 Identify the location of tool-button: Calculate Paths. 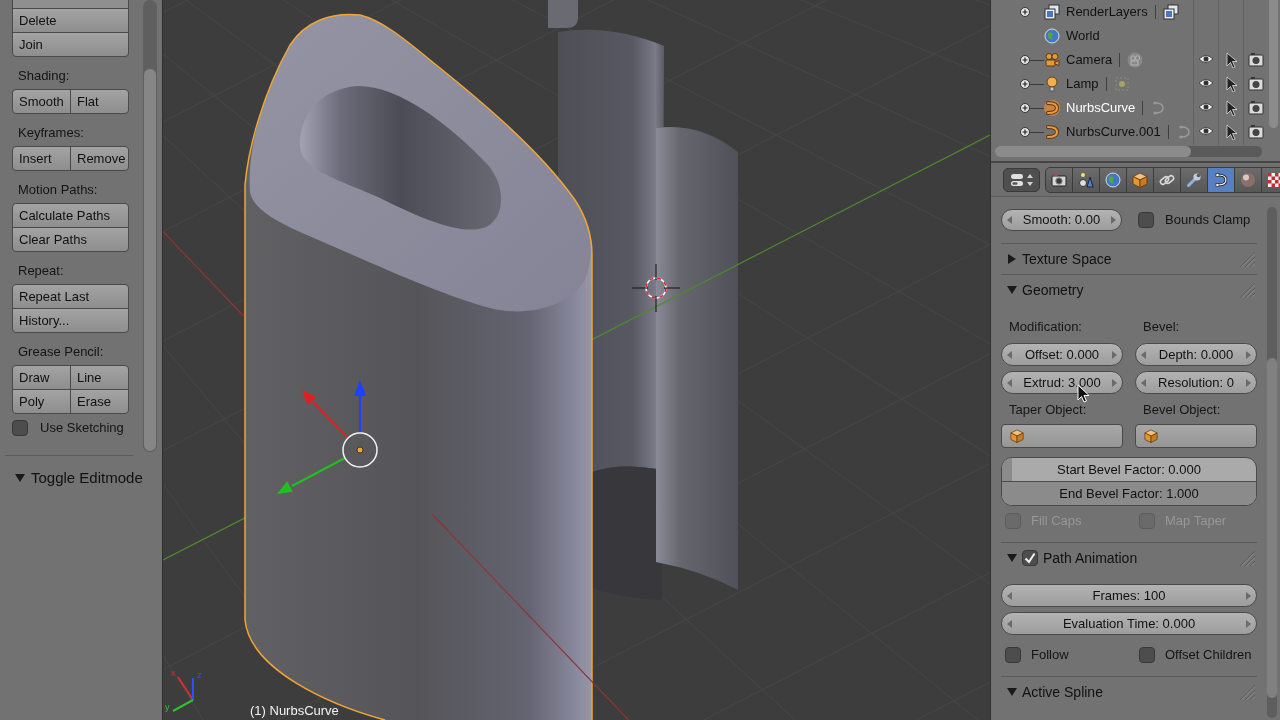
(70, 215).